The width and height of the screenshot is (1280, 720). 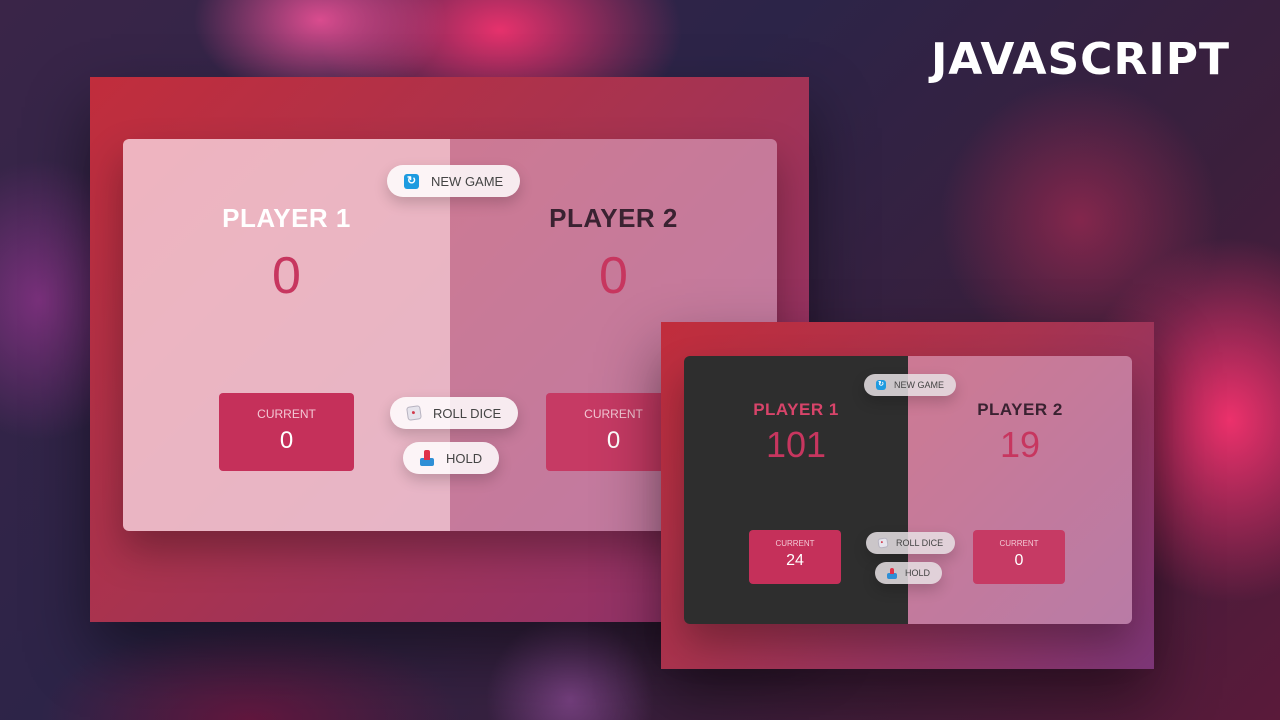 What do you see at coordinates (796, 490) in the screenshot?
I see `player-1-panel-winner: PLAYER 1 101 CURRENT 24` at bounding box center [796, 490].